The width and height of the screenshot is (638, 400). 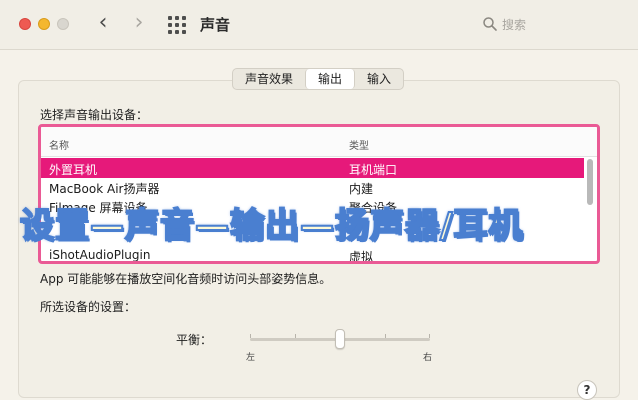 I want to click on device-type: 内建, so click(x=361, y=189).